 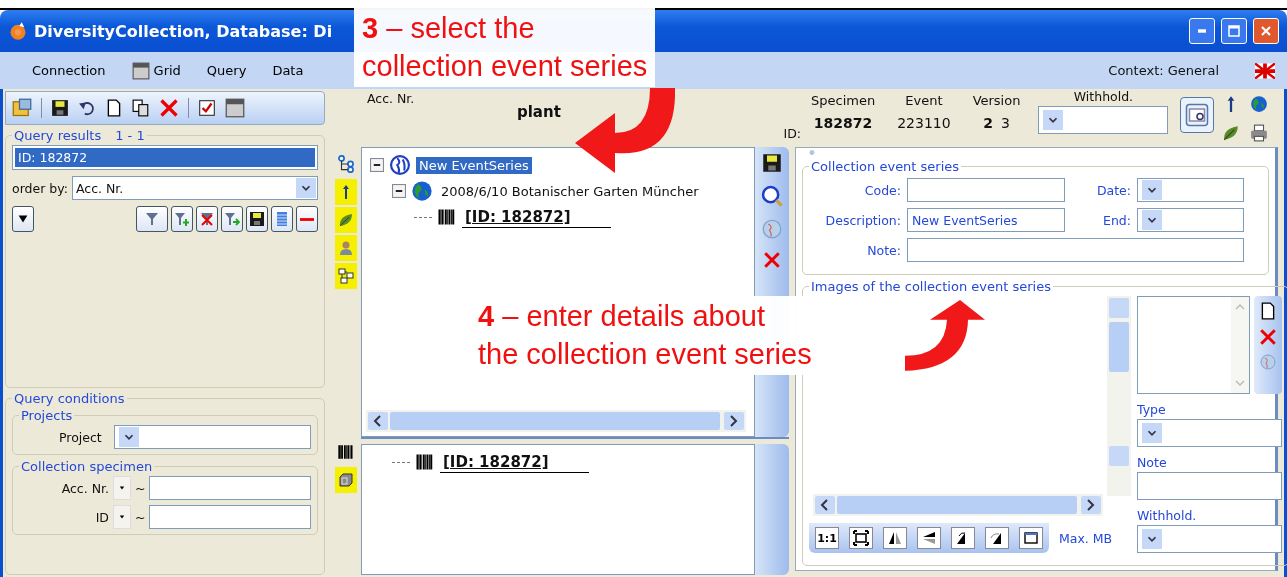 I want to click on zoom-button: 1:1, so click(x=827, y=538).